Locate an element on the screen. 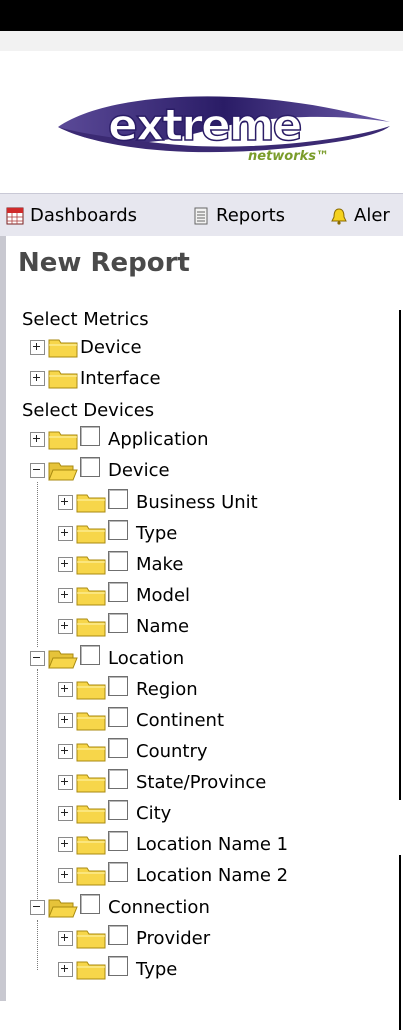 Image resolution: width=403 pixels, height=1030 pixels. tree-label: Business Unit is located at coordinates (197, 502).